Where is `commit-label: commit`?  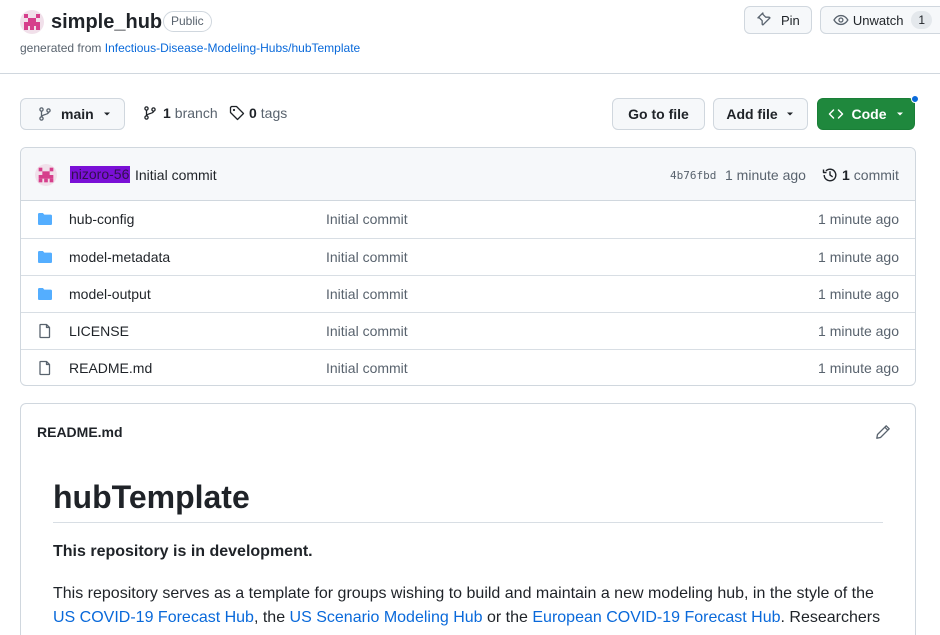 commit-label: commit is located at coordinates (876, 175).